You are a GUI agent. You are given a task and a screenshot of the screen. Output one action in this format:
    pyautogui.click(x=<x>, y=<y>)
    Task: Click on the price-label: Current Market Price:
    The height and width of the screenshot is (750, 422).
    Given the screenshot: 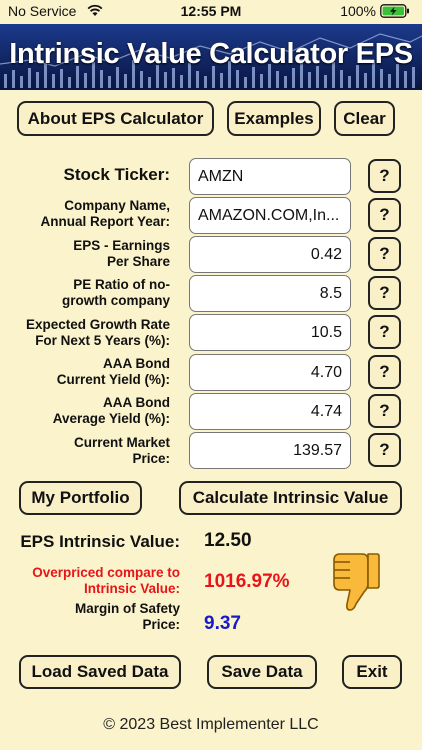 What is the action you would take?
    pyautogui.click(x=121, y=450)
    